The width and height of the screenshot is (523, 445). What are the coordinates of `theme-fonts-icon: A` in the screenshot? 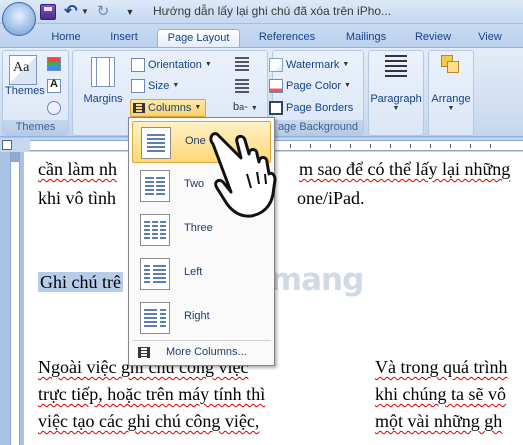 It's located at (54, 85).